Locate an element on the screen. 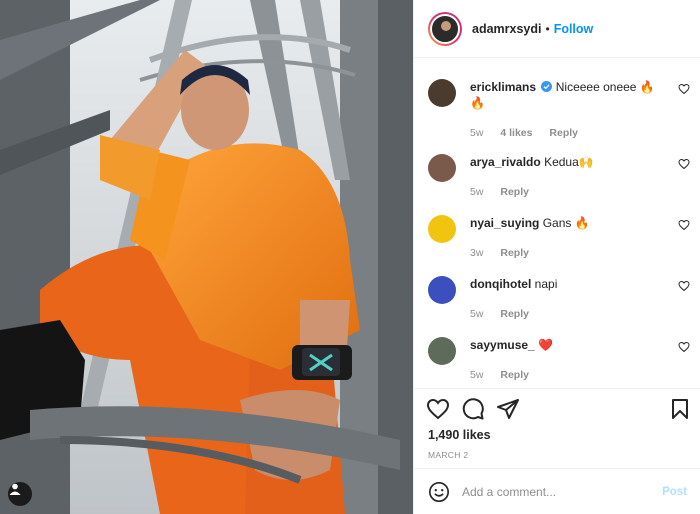 The image size is (700, 514). post-actions: 1,490 likes MARCH 2 is located at coordinates (557, 428).